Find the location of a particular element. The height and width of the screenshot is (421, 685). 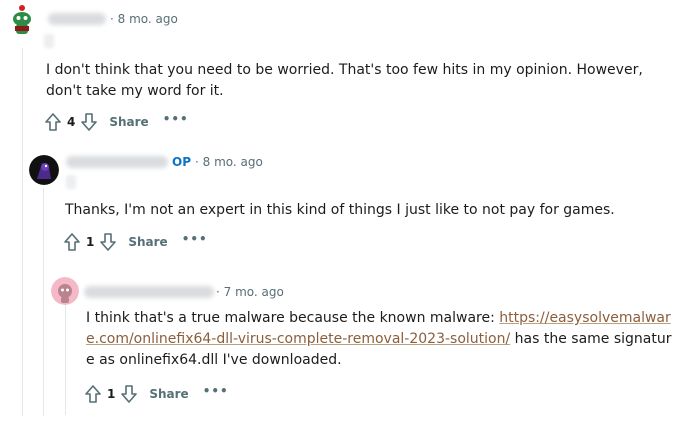

timestamp: 7 mo. ago is located at coordinates (254, 292).